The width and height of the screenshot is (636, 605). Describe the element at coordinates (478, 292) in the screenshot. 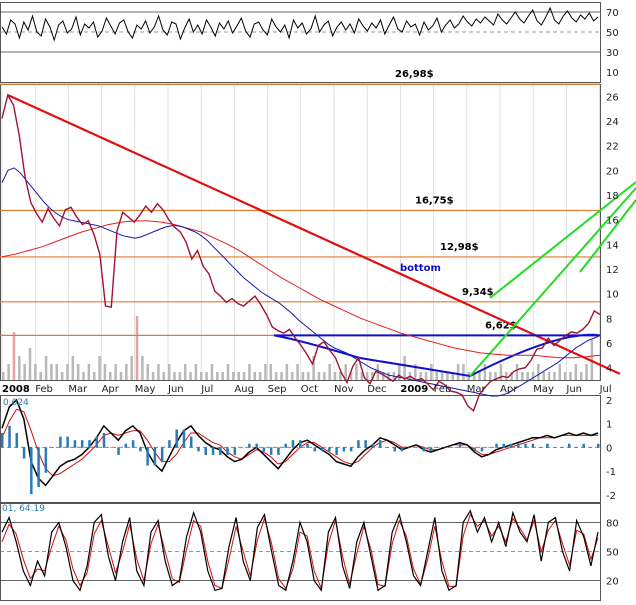

I see `price-level-label: 9,34$` at that location.